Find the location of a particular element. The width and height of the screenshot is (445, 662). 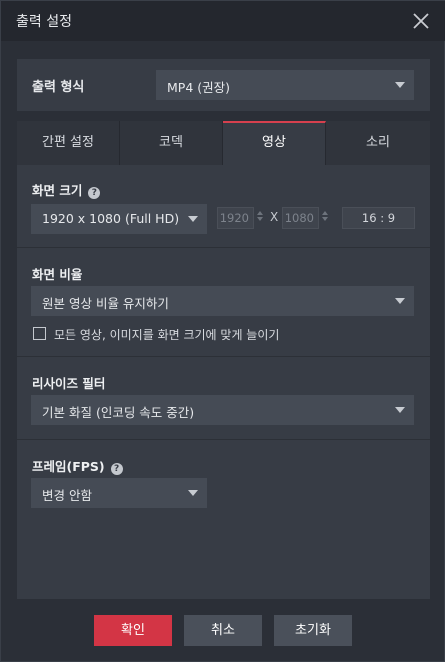

resolution-value: 1920 x 1080 (Full HD) is located at coordinates (111, 218).